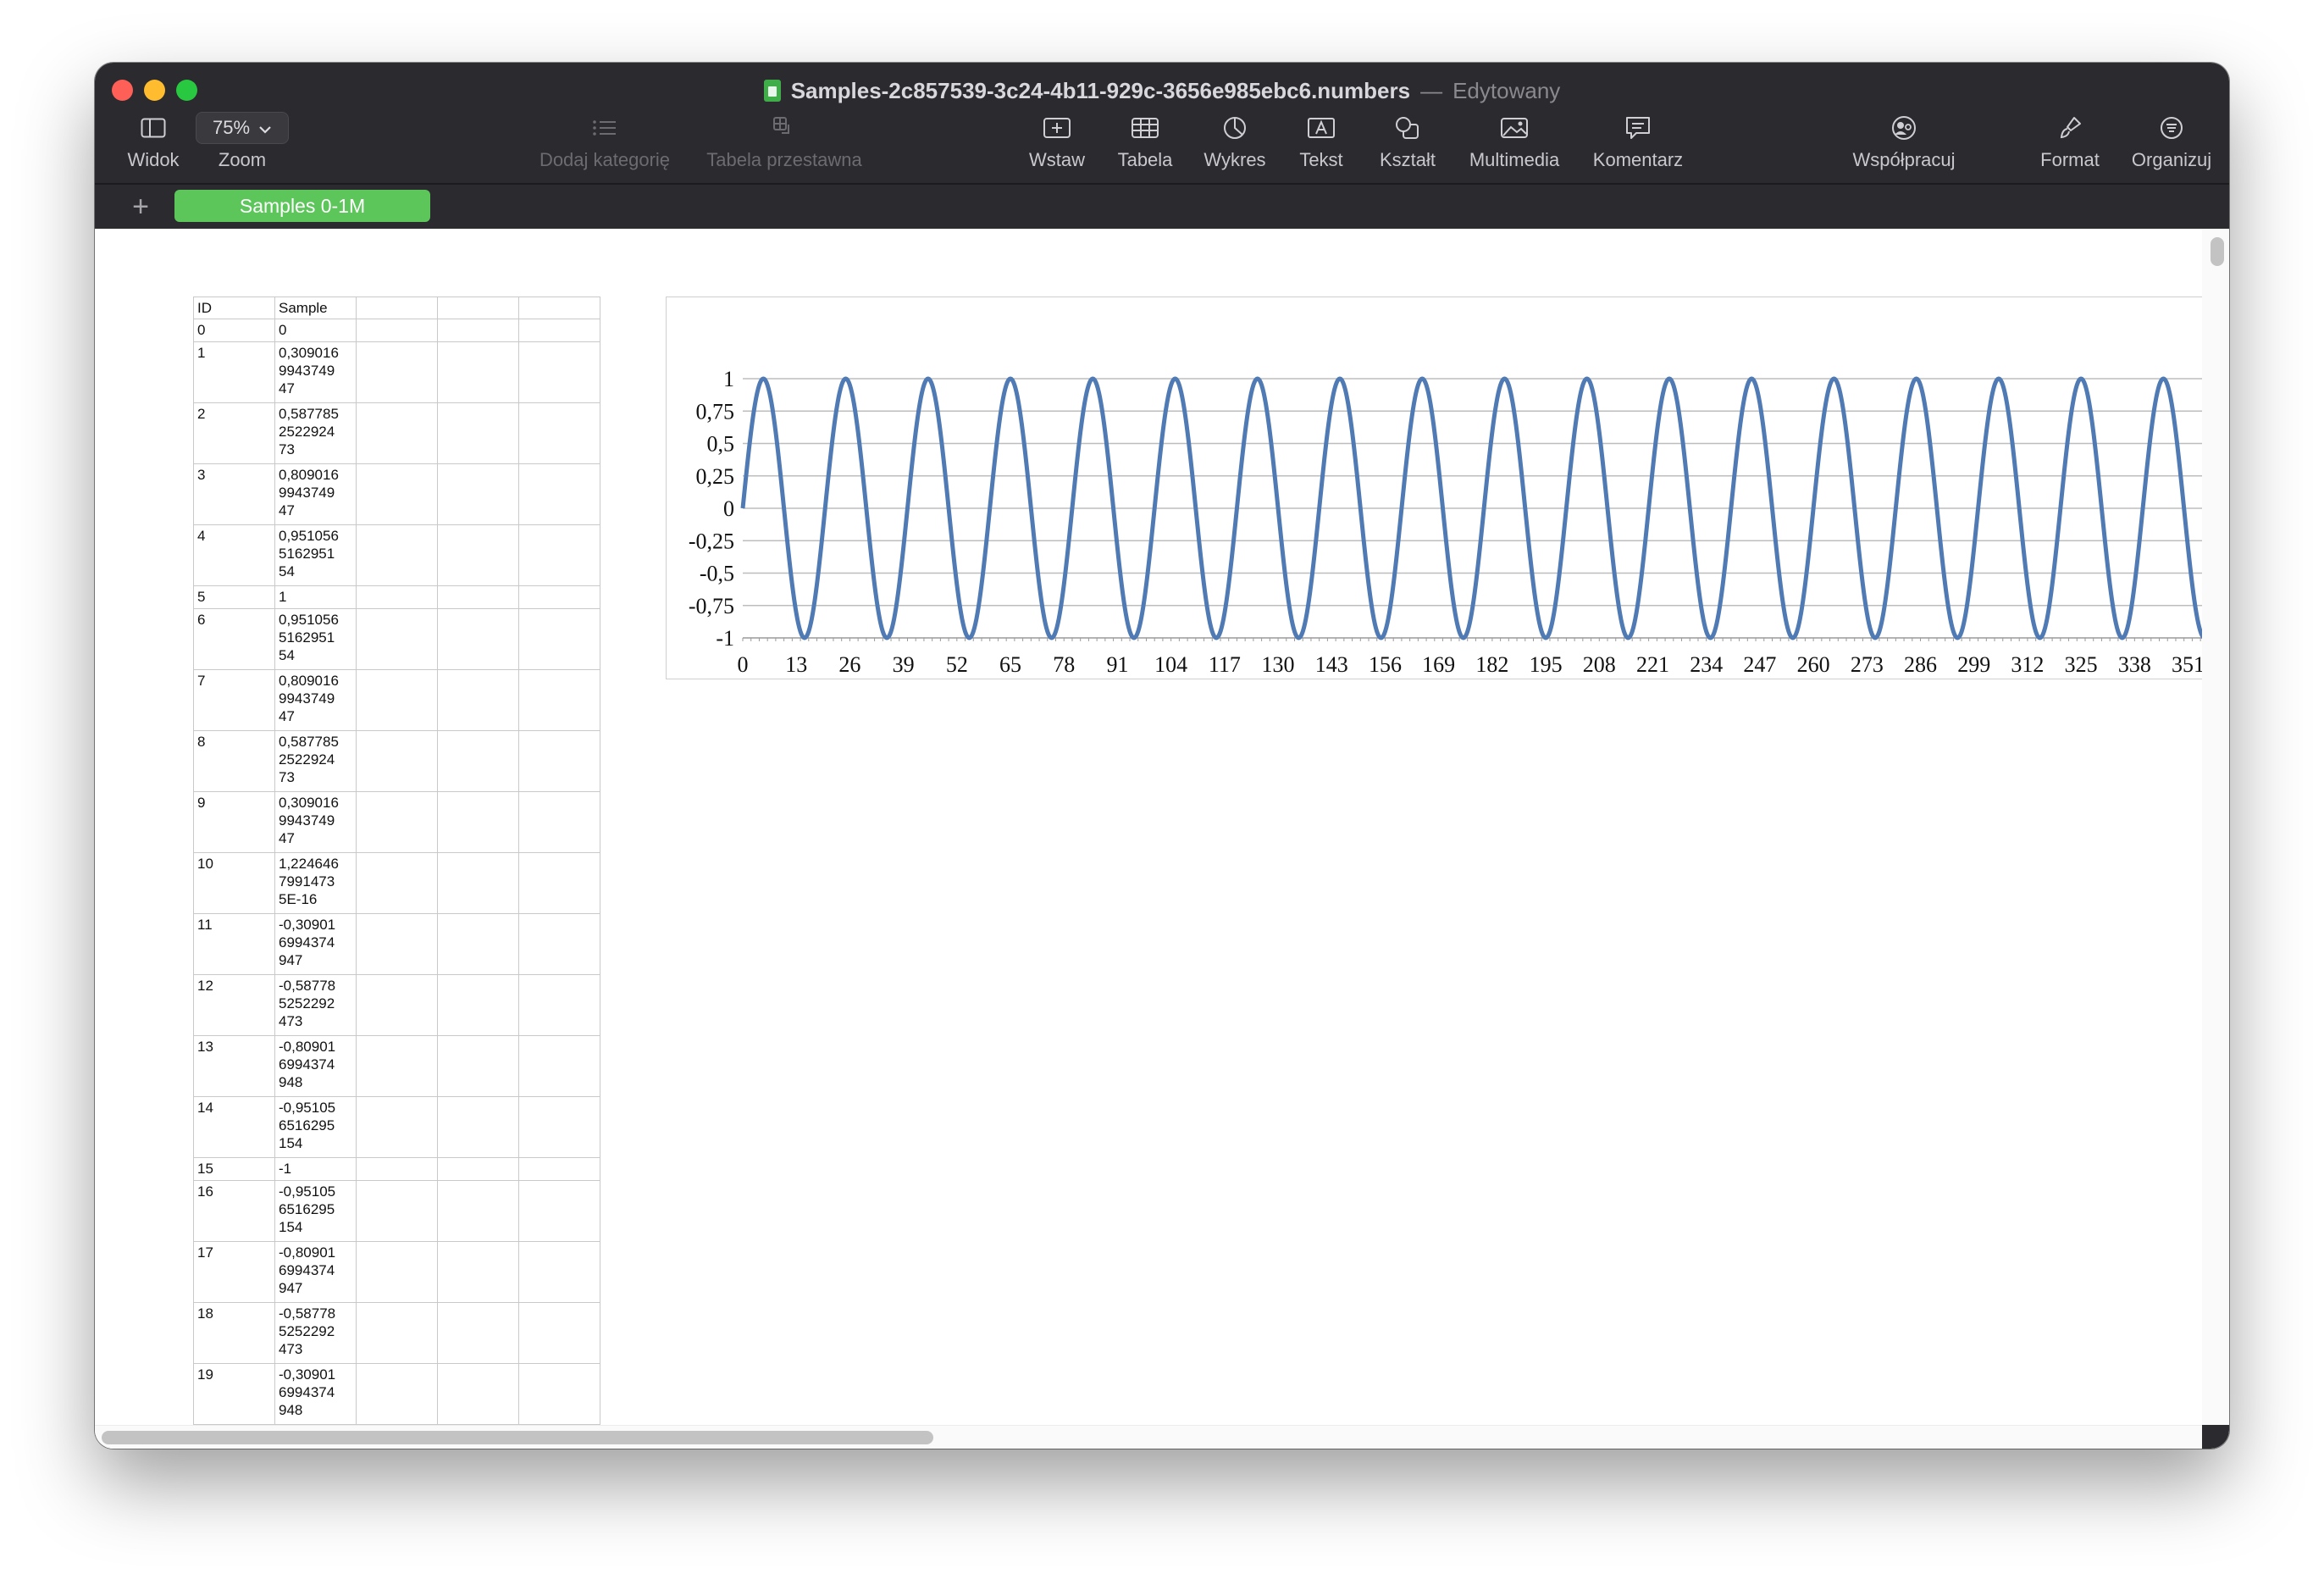 This screenshot has width=2324, height=1574. What do you see at coordinates (234, 639) in the screenshot?
I see `id-cell: 6` at bounding box center [234, 639].